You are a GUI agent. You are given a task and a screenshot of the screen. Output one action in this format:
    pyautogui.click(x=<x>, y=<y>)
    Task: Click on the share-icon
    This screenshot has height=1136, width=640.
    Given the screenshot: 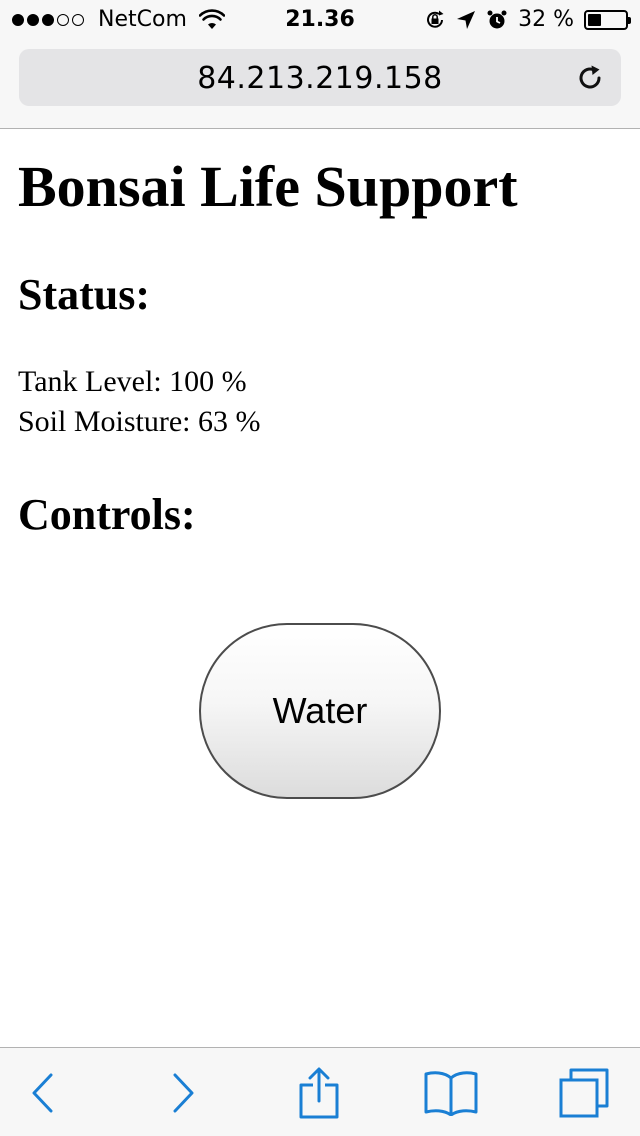 What is the action you would take?
    pyautogui.click(x=319, y=1092)
    